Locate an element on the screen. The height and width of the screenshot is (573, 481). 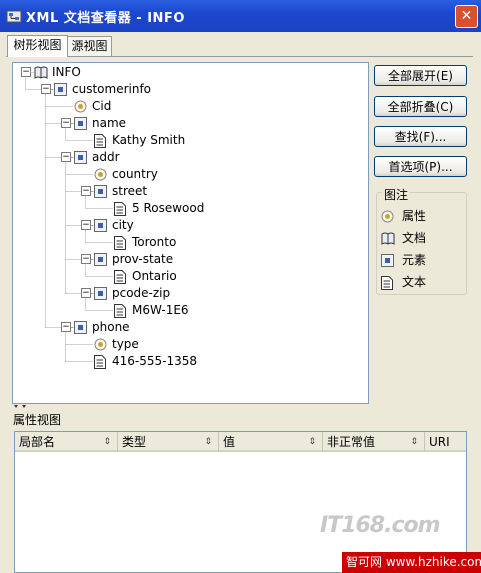
watermark-logo: IT168.com is located at coordinates (380, 525).